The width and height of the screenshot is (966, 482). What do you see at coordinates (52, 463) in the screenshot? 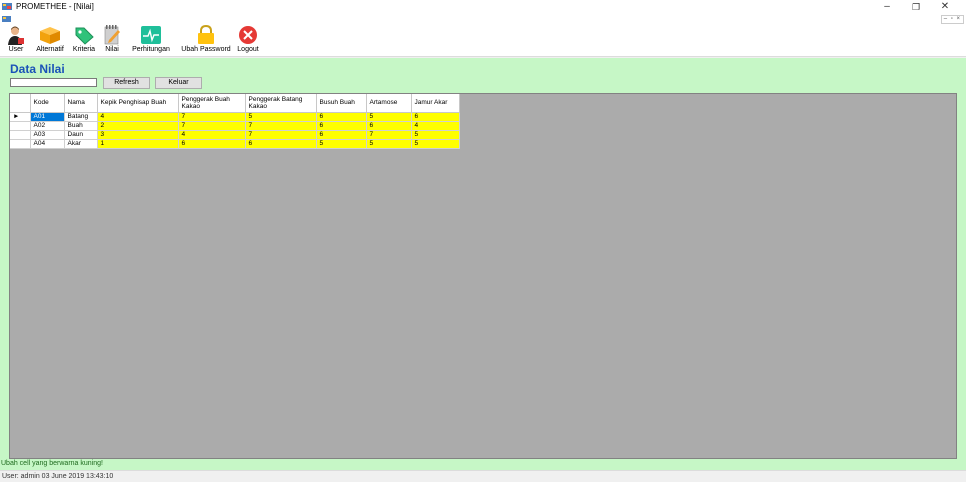
I see `hint-text: Ubah cell yang berwarna kuning!` at bounding box center [52, 463].